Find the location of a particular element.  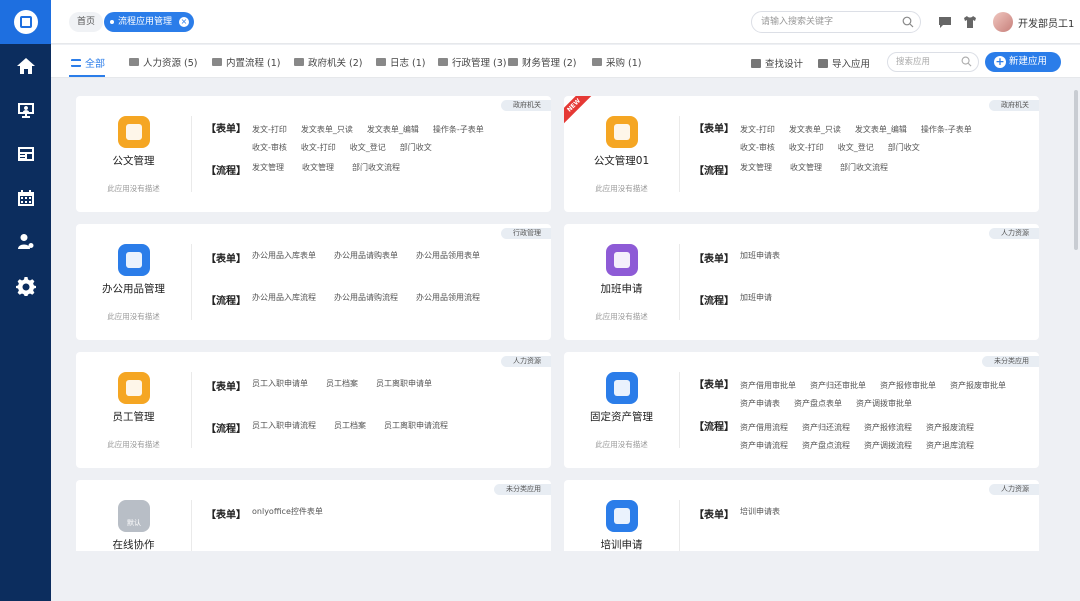

breadcrumb-home: 首页 is located at coordinates (86, 22).